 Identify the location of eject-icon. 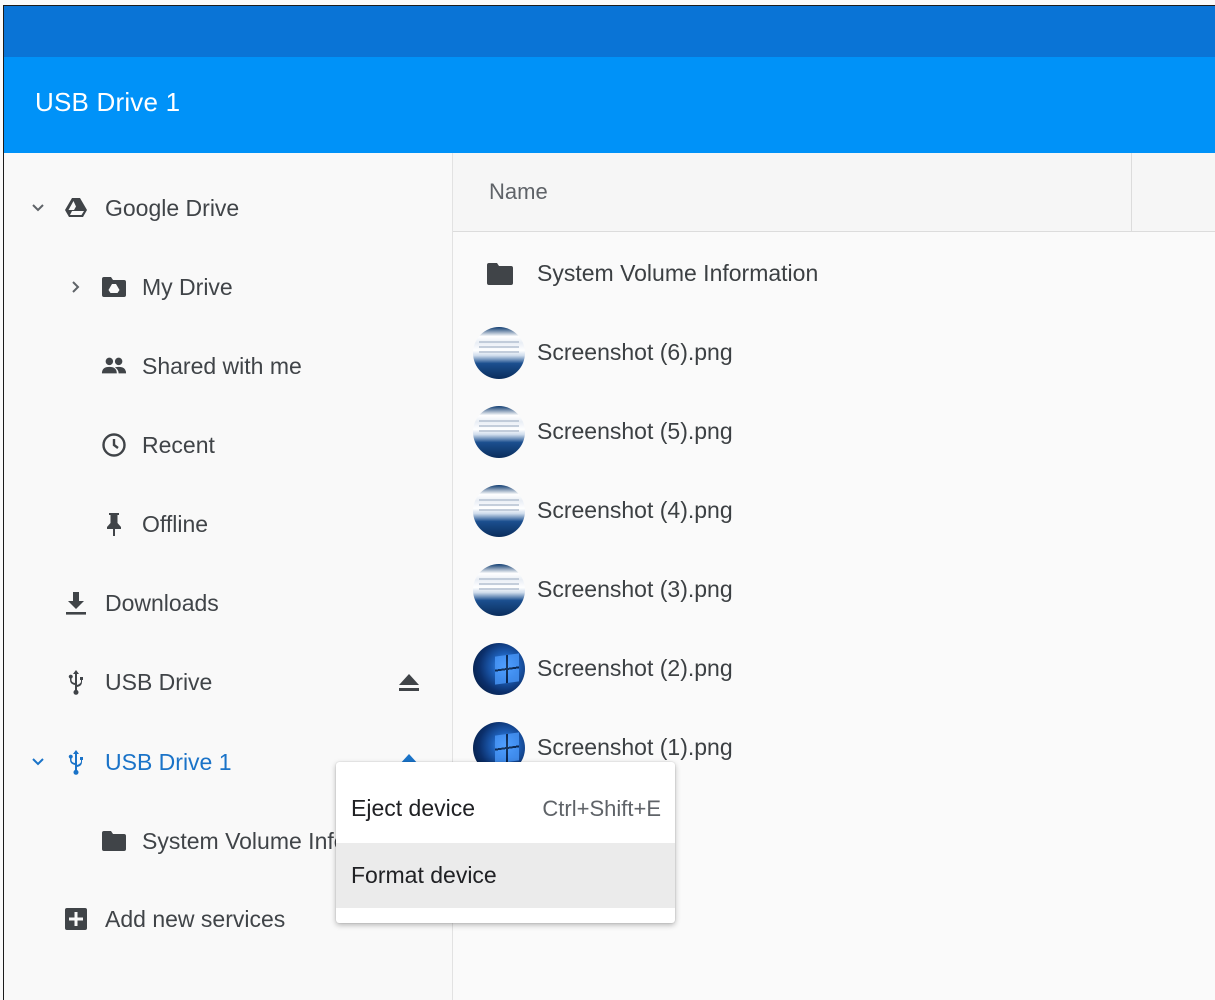
(409, 682).